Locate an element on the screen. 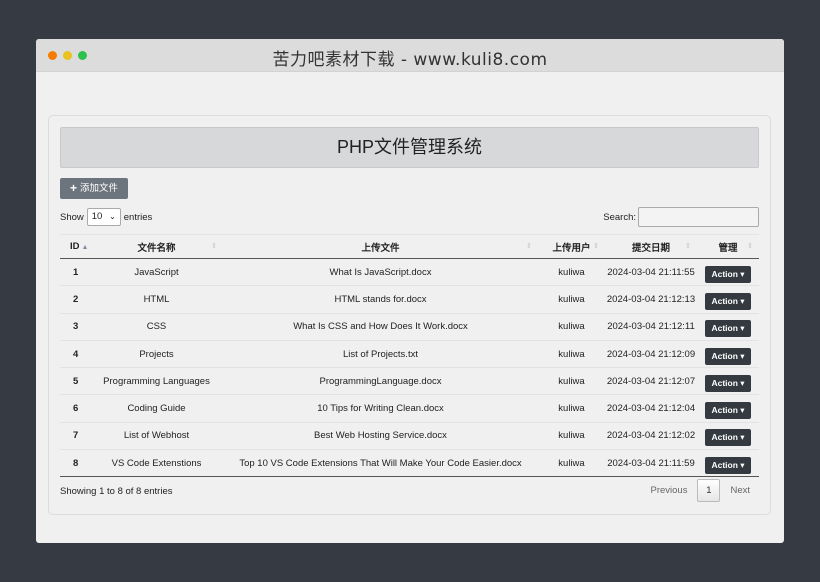  row-name: Coding Guide is located at coordinates (156, 408).